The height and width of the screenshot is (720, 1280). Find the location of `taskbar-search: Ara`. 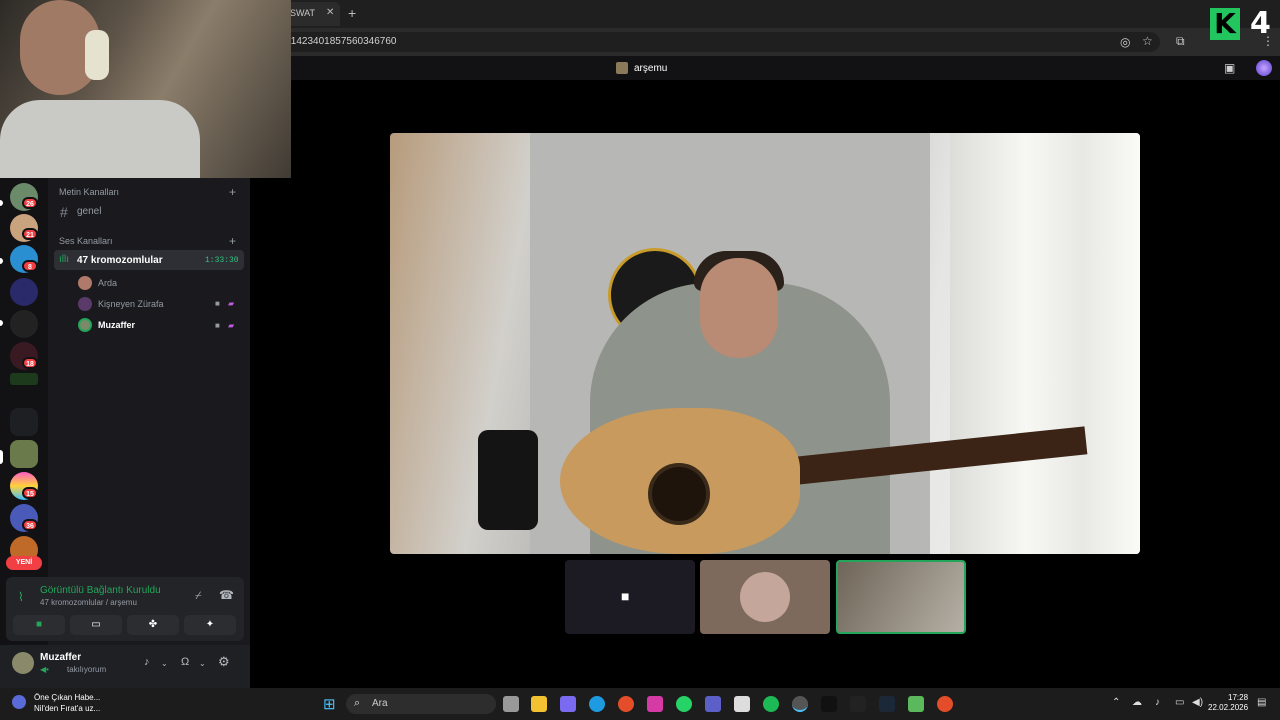

taskbar-search: Ara is located at coordinates (421, 704).